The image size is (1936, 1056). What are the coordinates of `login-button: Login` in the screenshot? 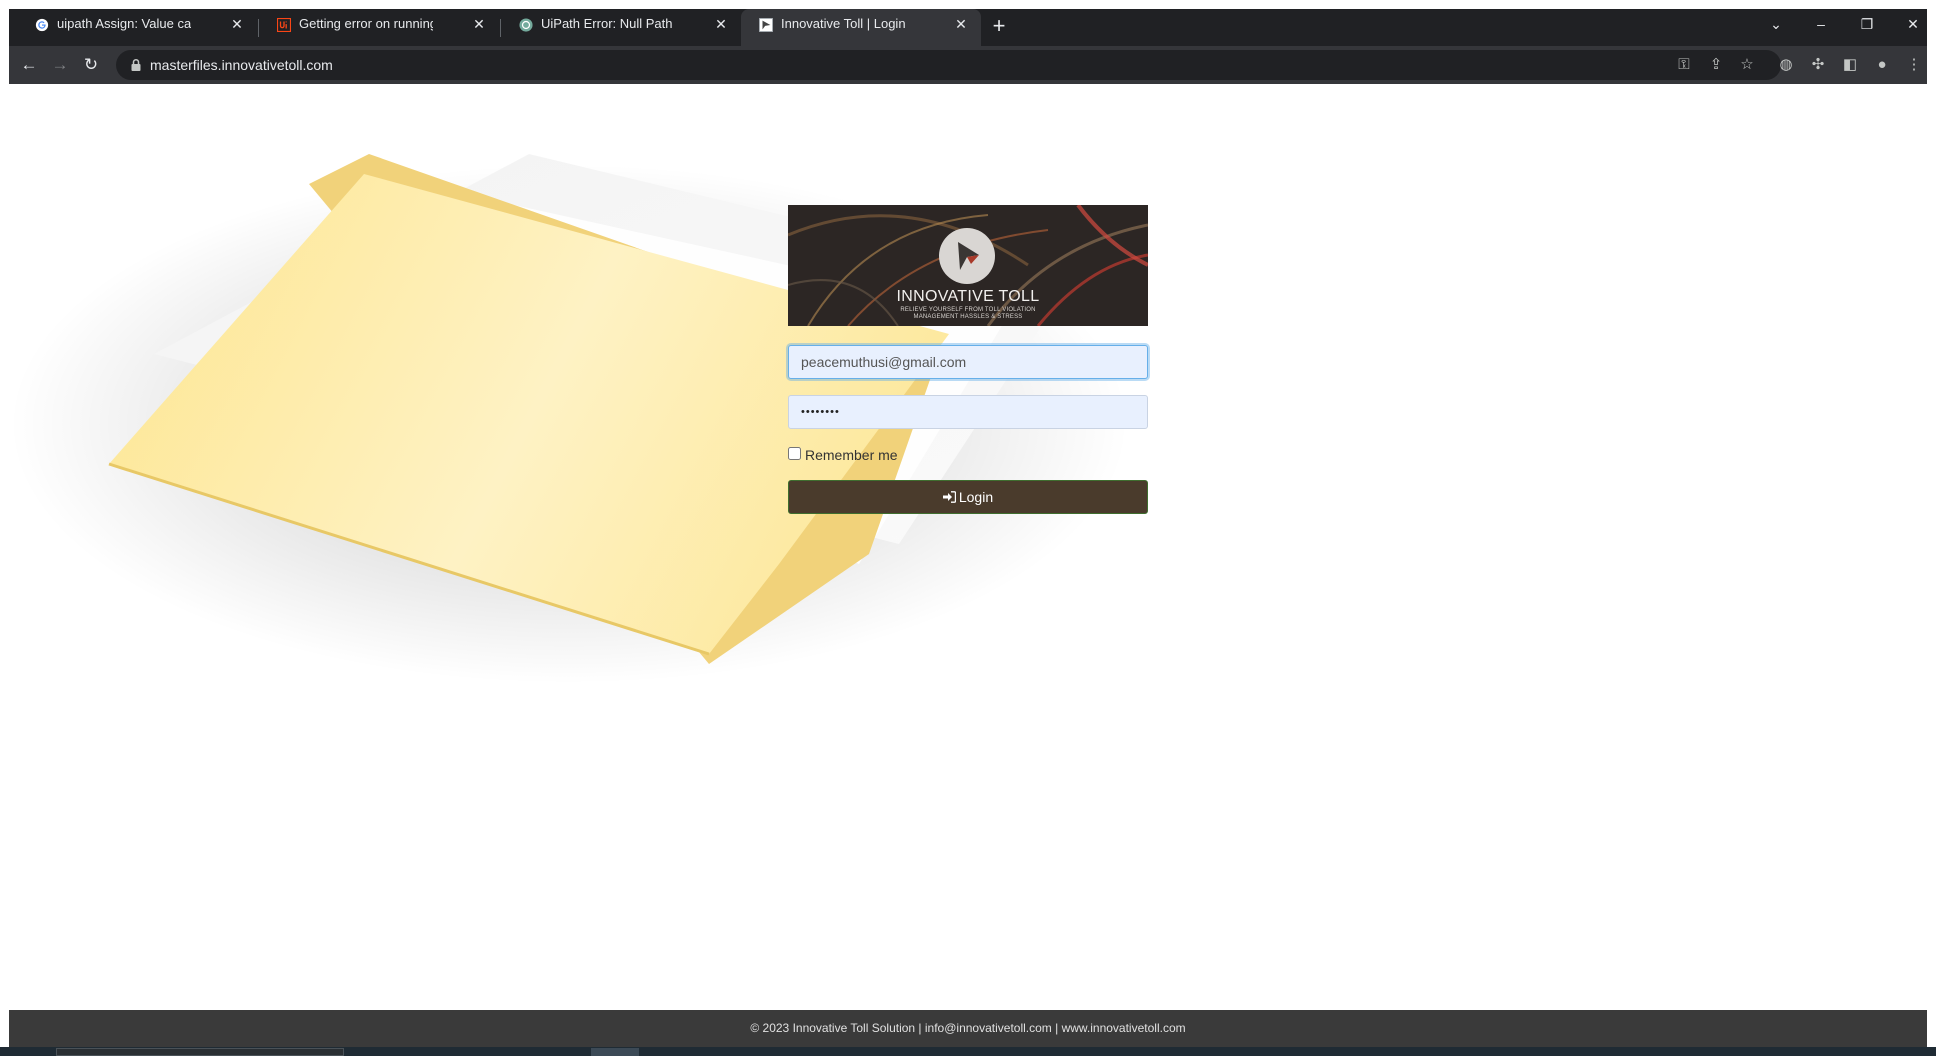 It's located at (968, 497).